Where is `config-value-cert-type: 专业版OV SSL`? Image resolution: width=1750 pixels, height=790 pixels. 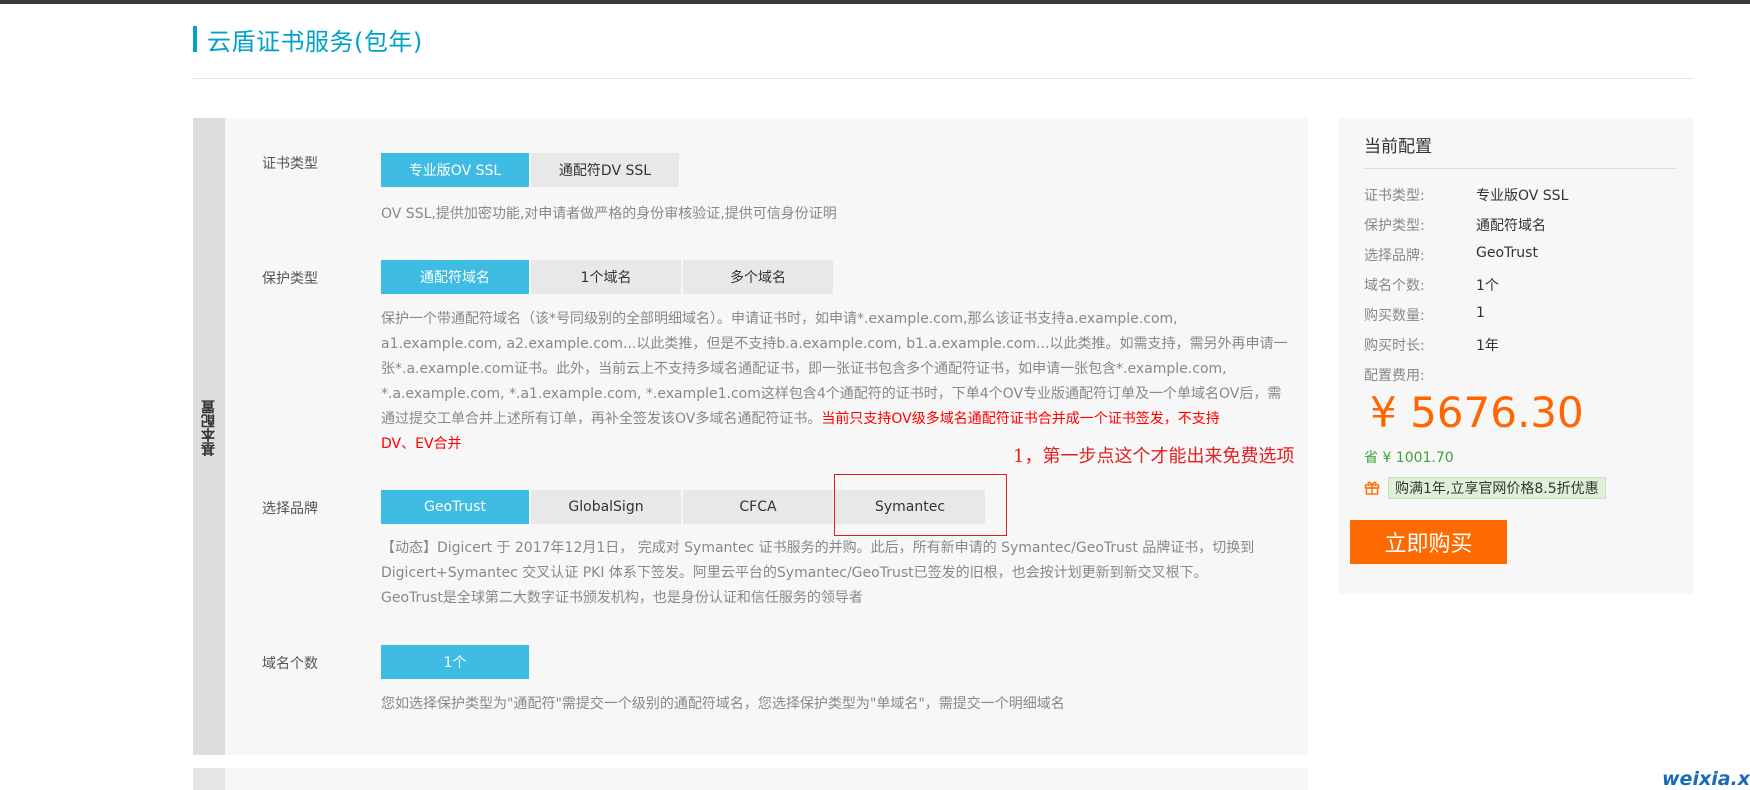 config-value-cert-type: 专业版OV SSL is located at coordinates (1522, 196).